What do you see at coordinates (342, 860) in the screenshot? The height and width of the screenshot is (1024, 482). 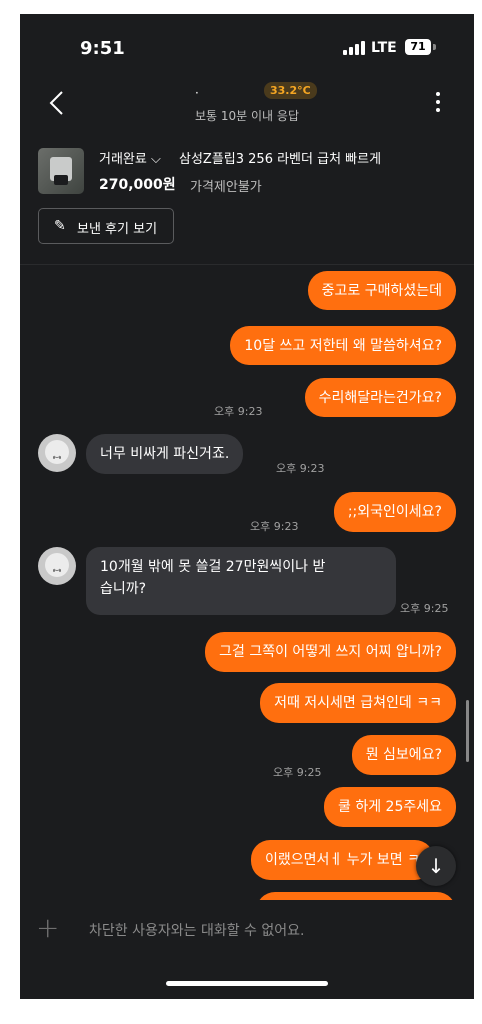 I see `message-sent: 이랬으면서ㅔ 누가 보면 ㅋ` at bounding box center [342, 860].